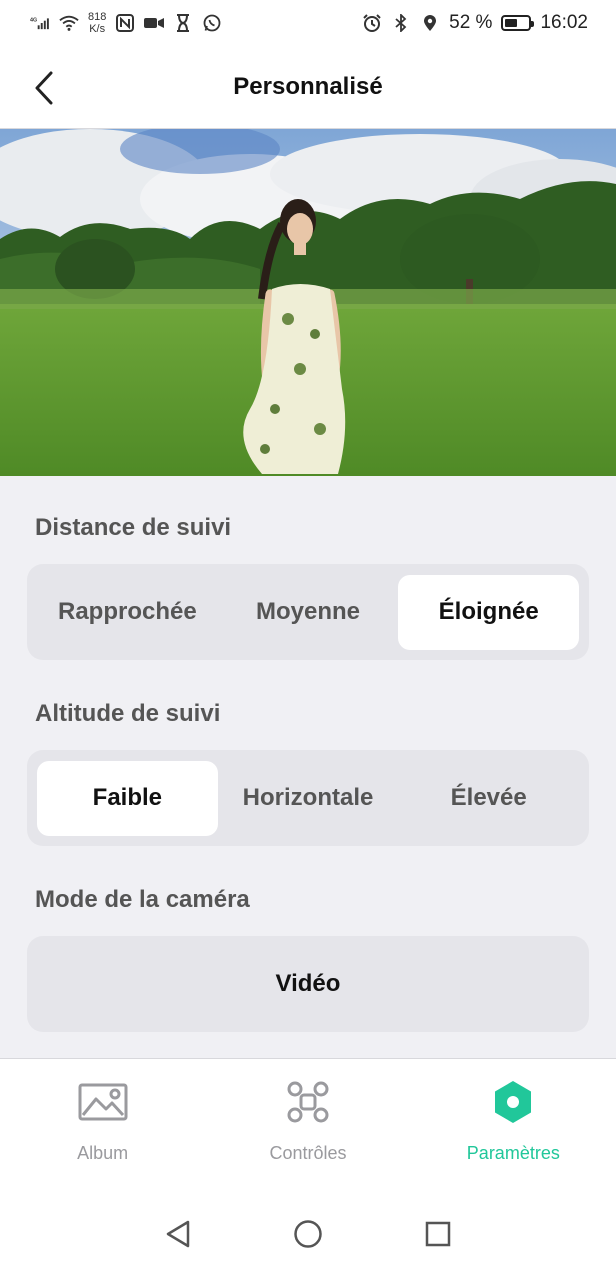 The image size is (616, 1280). I want to click on hourglass-icon, so click(183, 23).